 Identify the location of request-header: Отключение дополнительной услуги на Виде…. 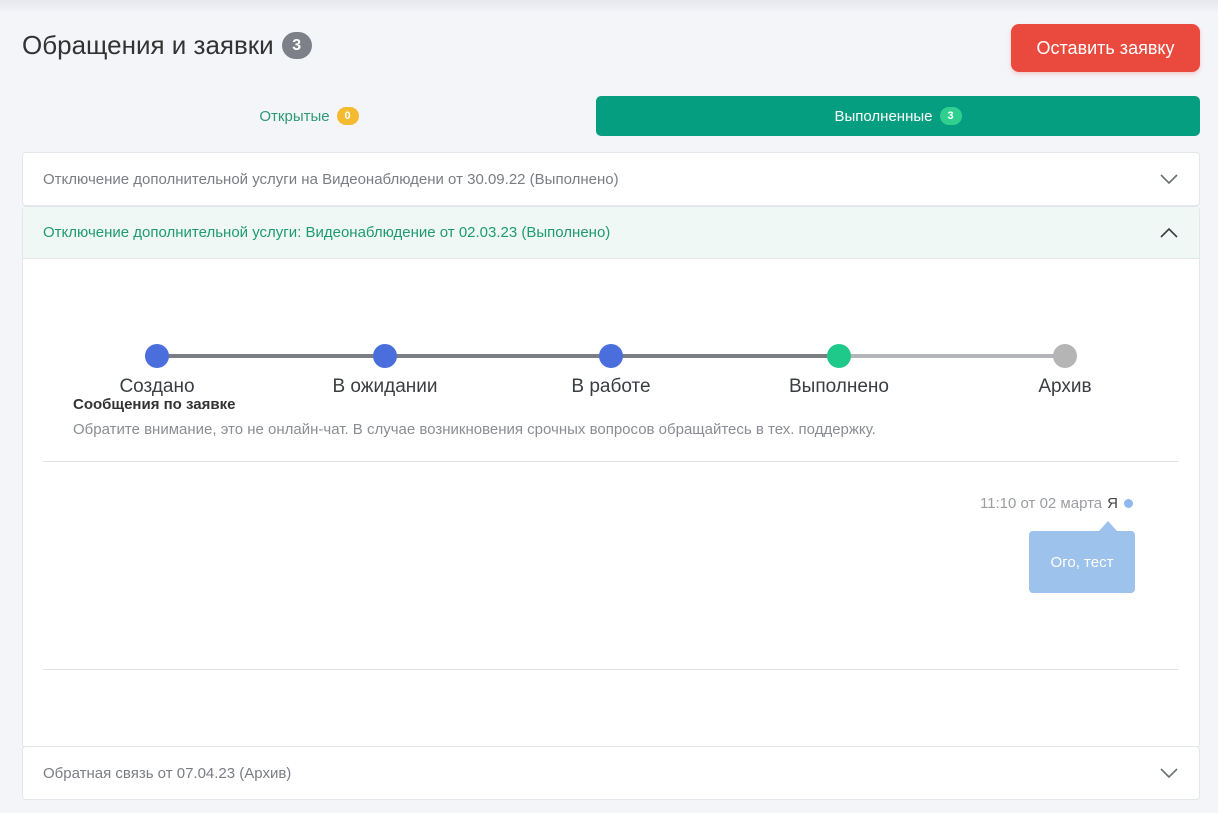
(611, 179).